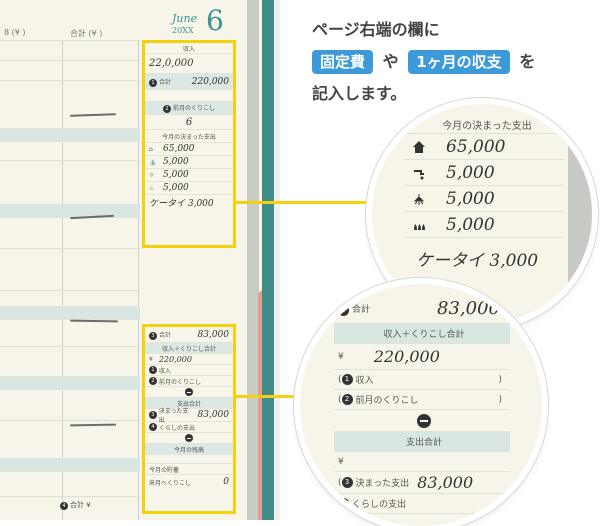 Image resolution: width=600 pixels, height=526 pixels. I want to click on total-value: 220,000, so click(210, 81).